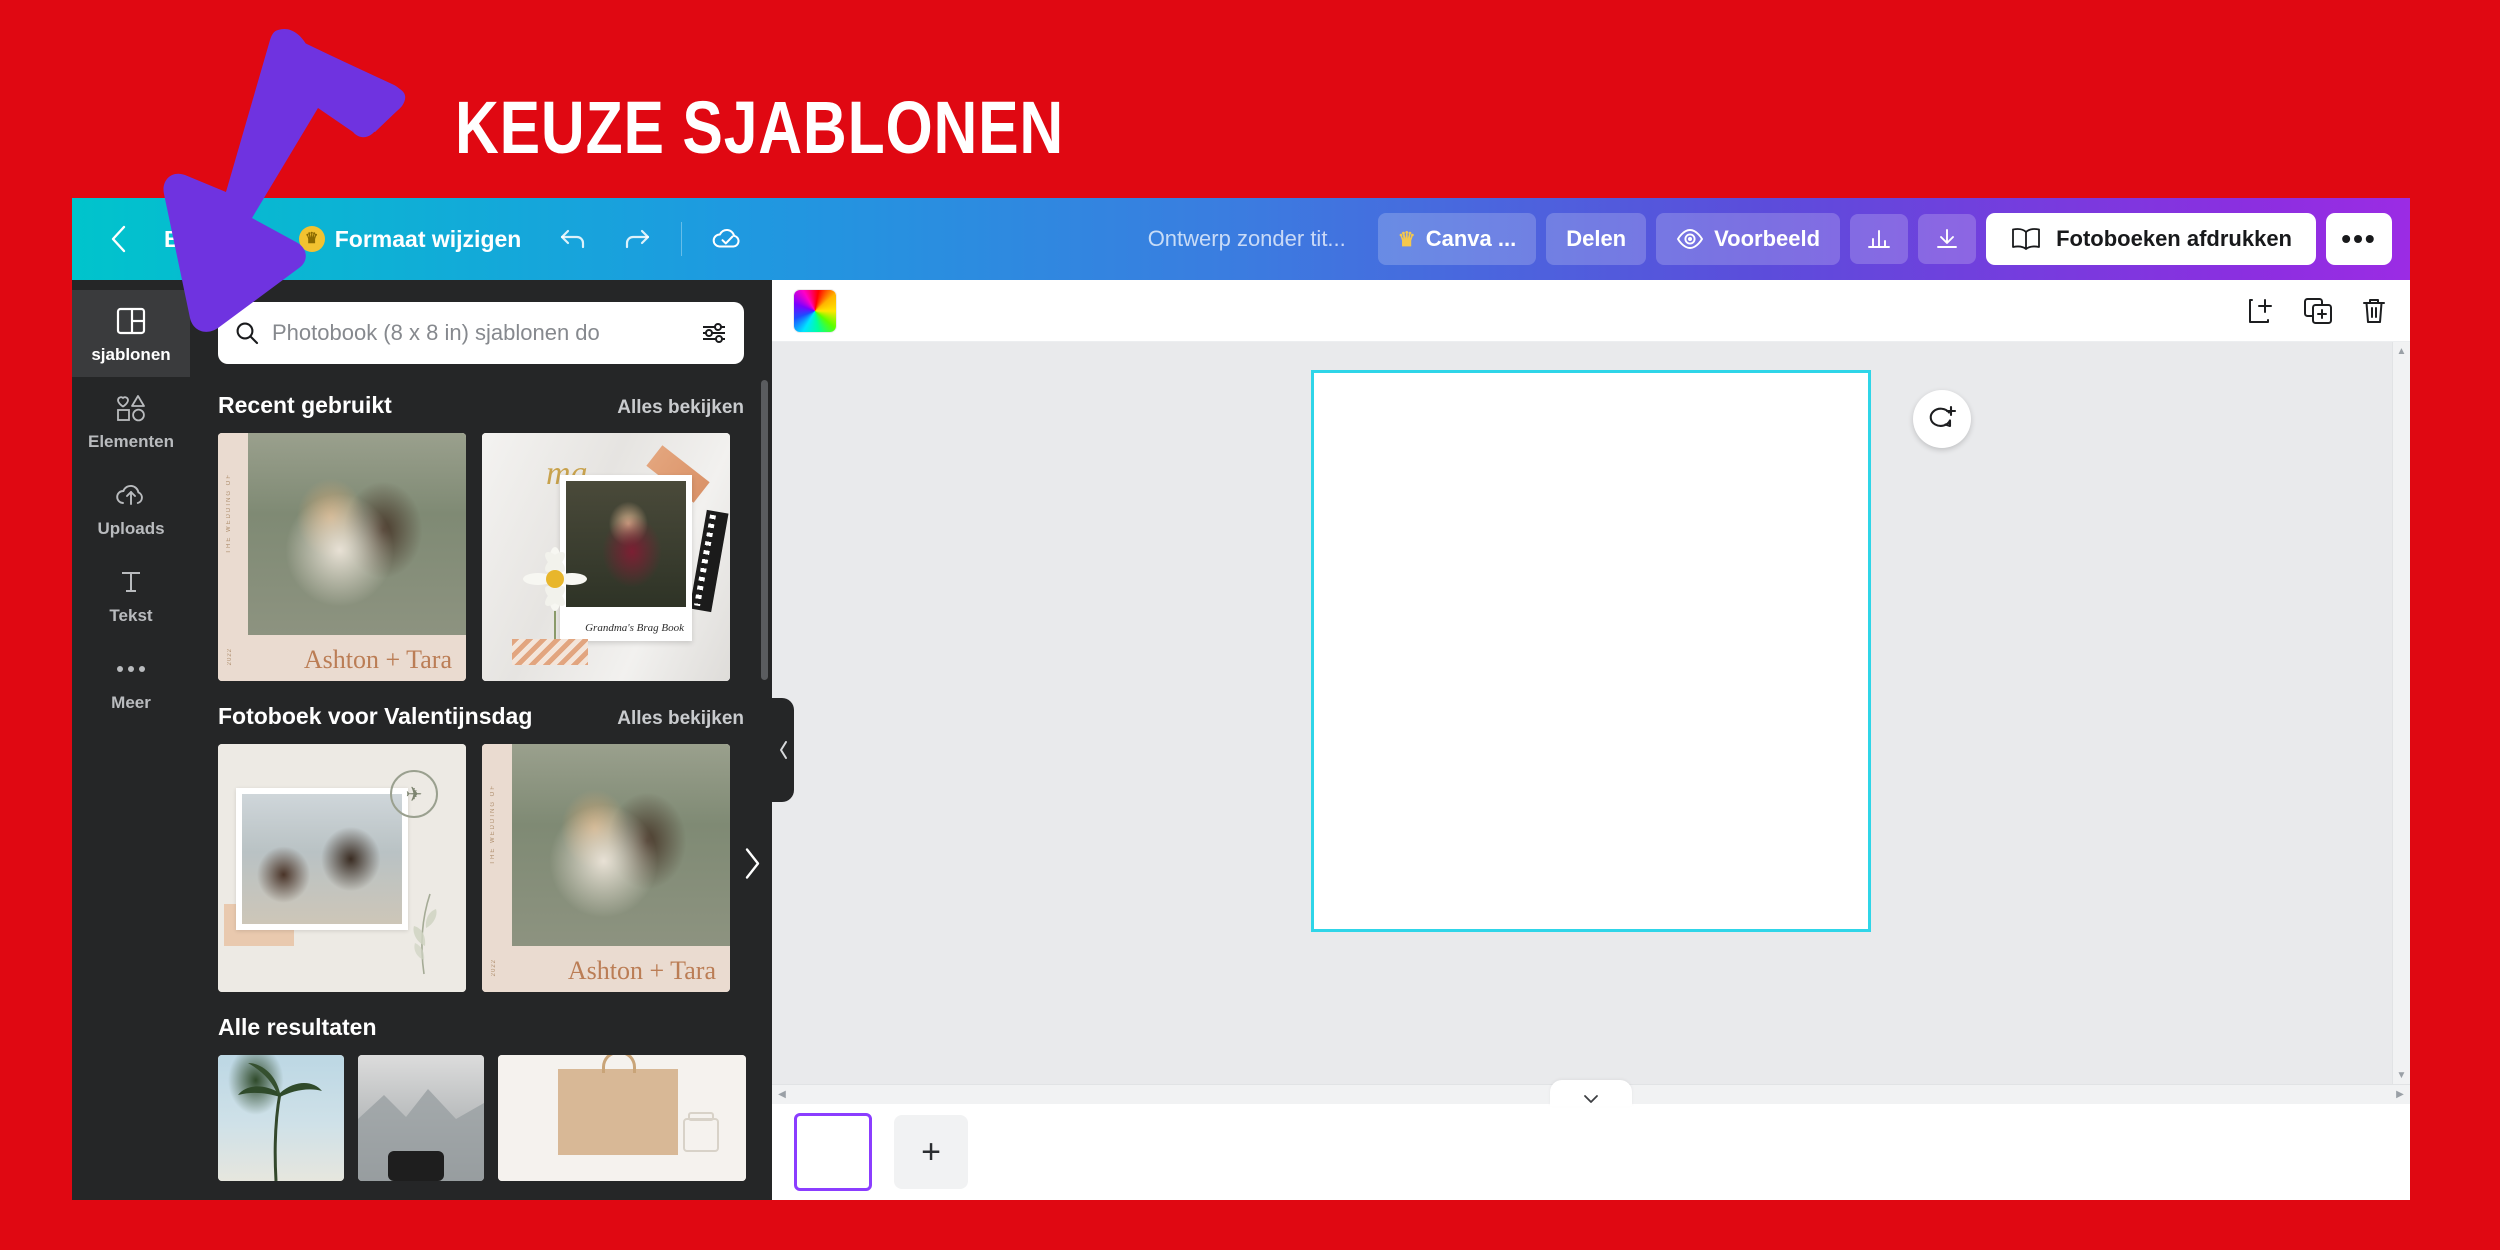 This screenshot has width=2500, height=1250. What do you see at coordinates (131, 615) in the screenshot?
I see `sidebar-item-label: Tekst` at bounding box center [131, 615].